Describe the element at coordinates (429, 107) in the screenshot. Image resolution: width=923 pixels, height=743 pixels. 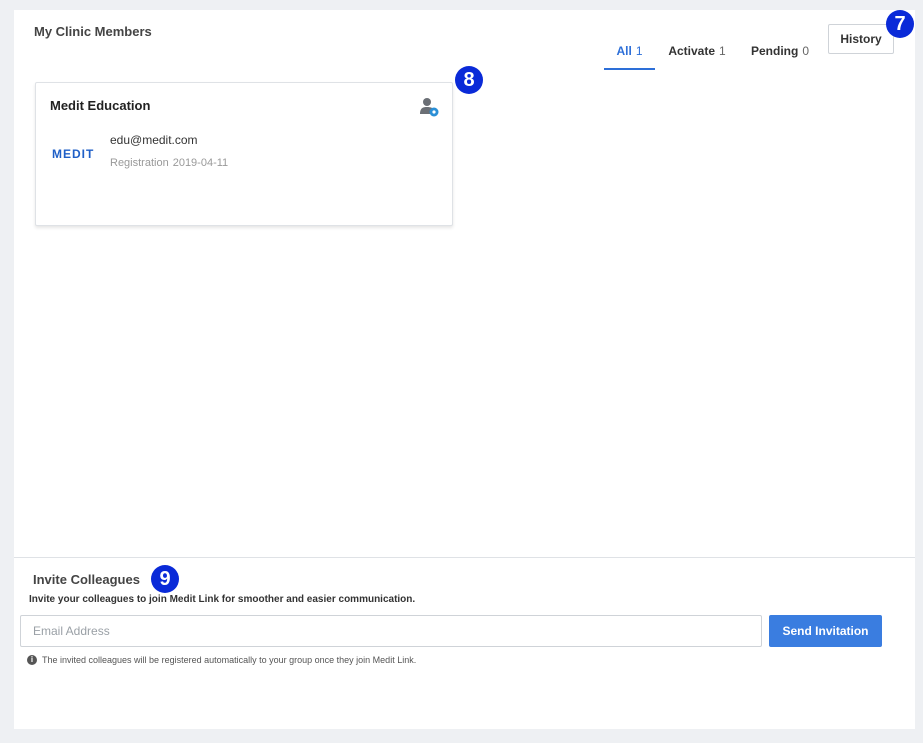
I see `user-settings-icon` at that location.